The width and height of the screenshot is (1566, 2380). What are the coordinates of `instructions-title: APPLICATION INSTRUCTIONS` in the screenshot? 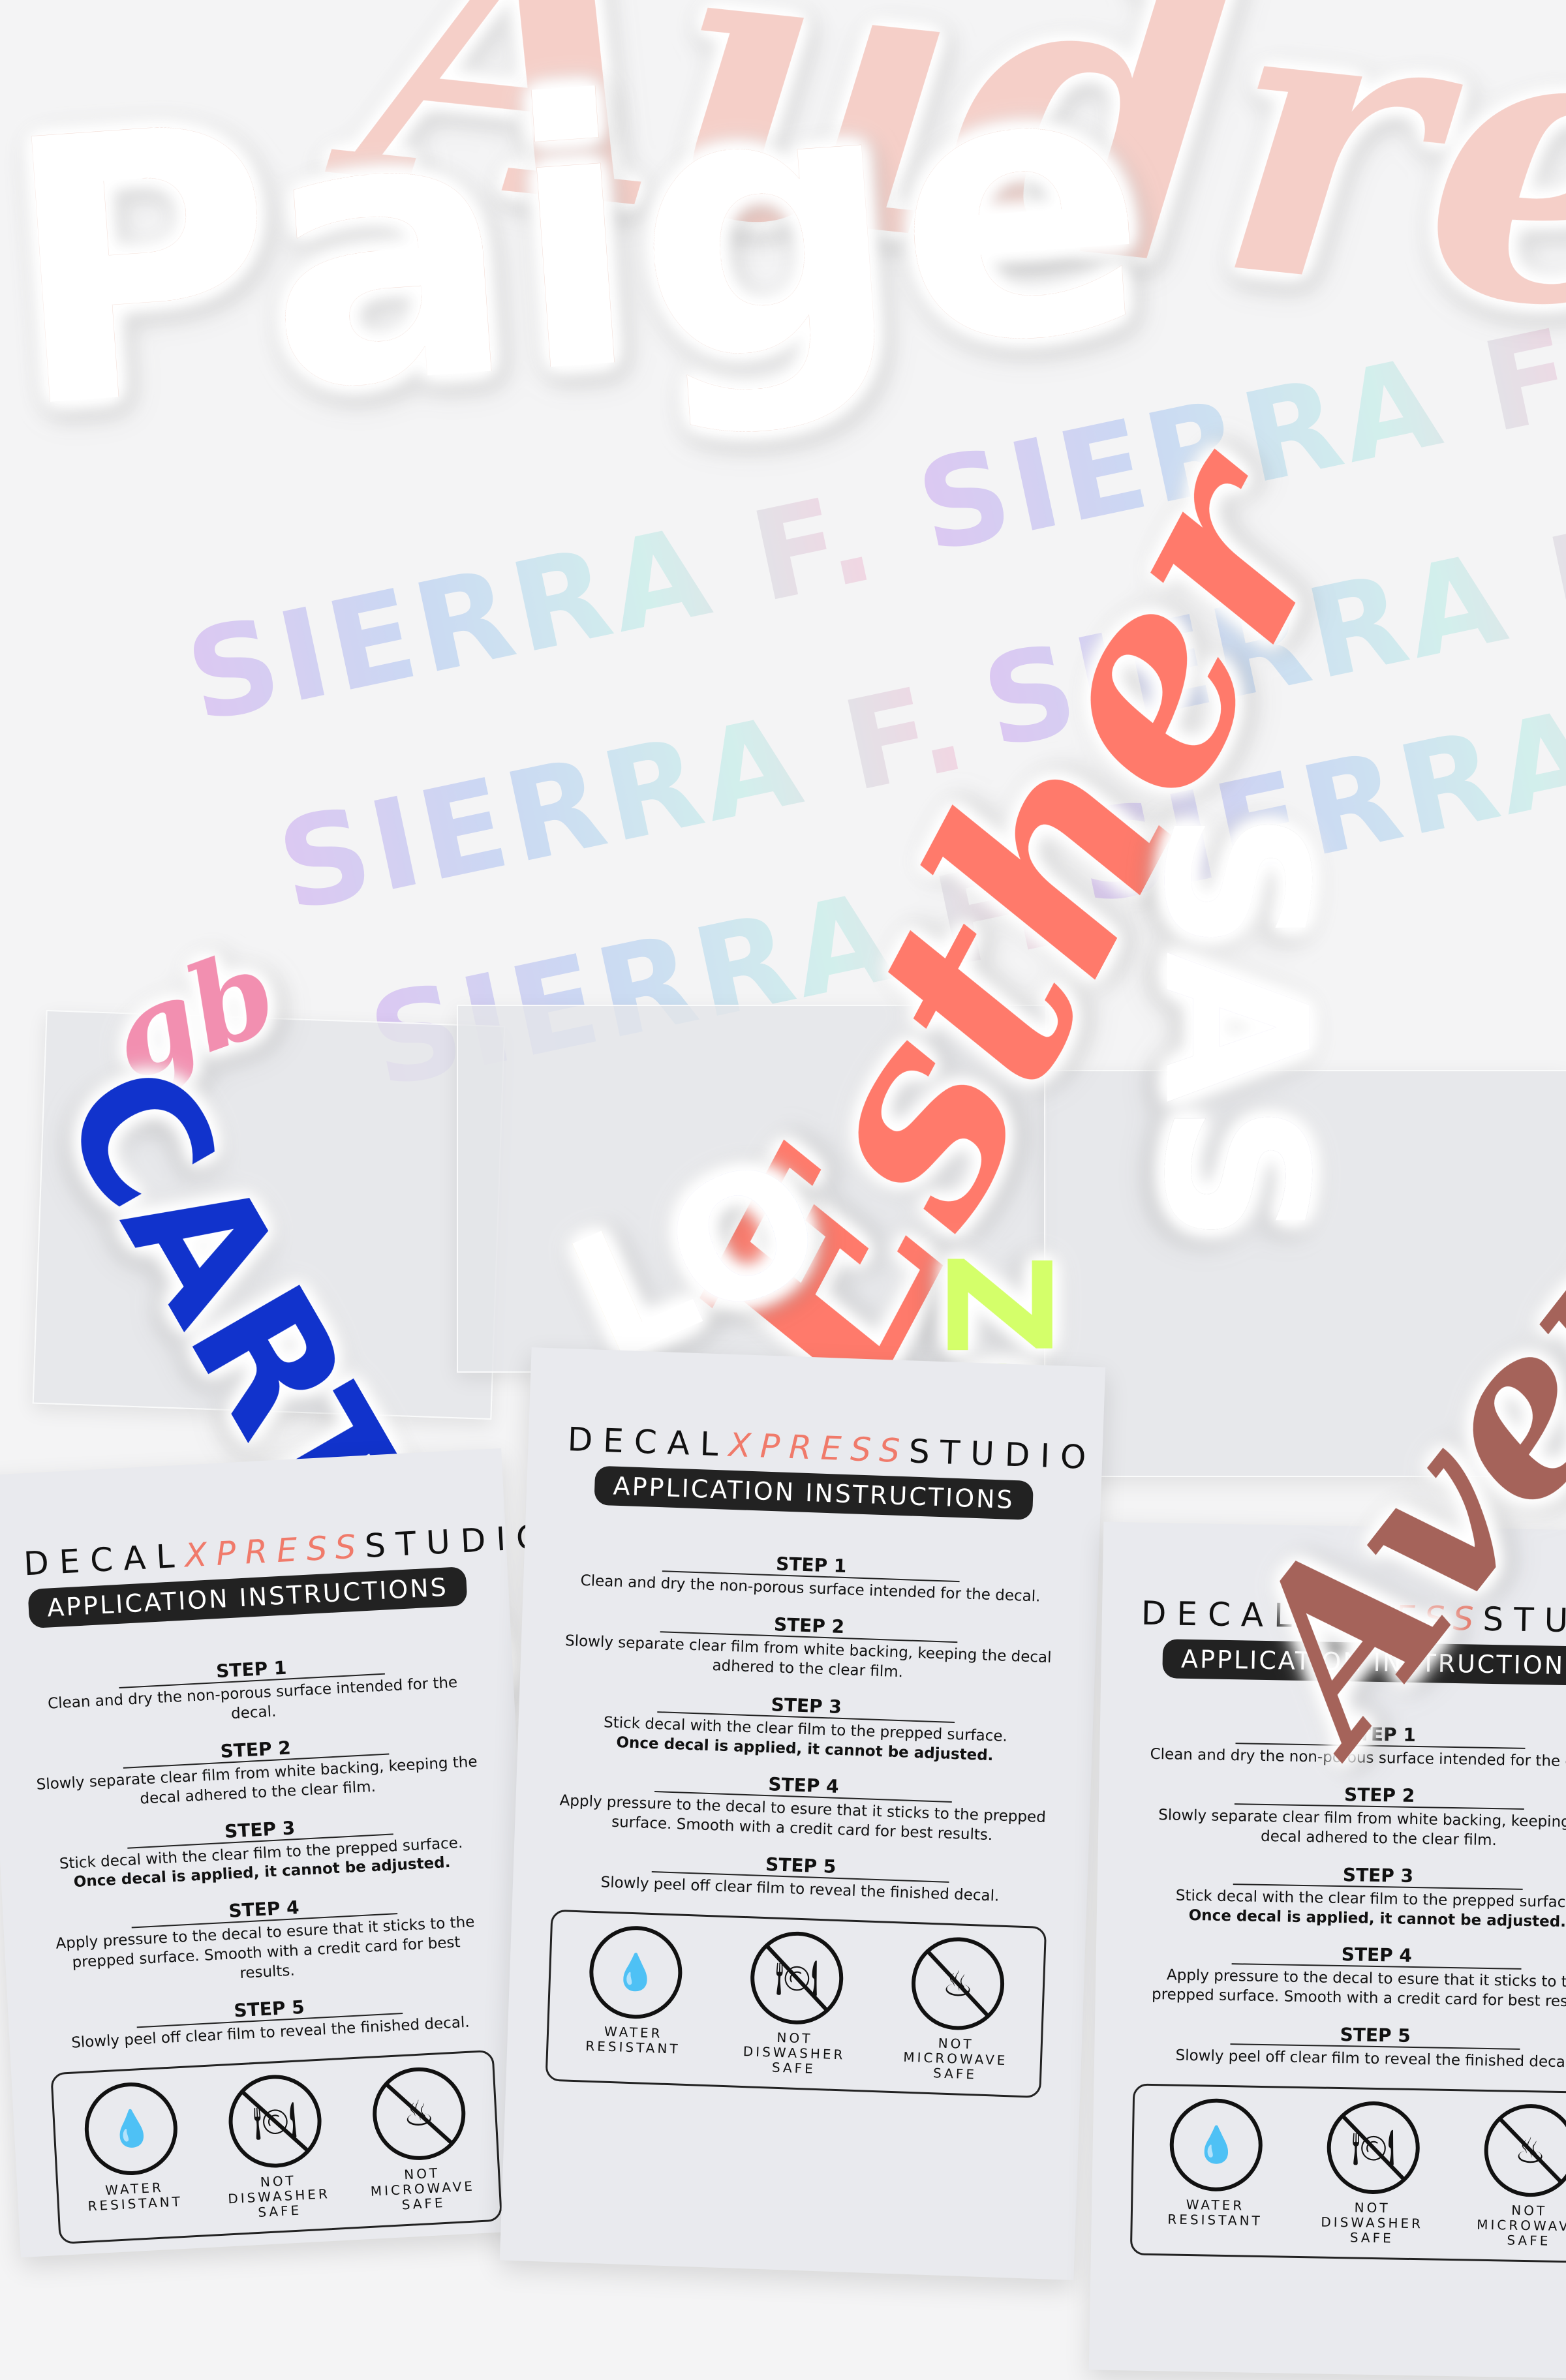 It's located at (814, 1493).